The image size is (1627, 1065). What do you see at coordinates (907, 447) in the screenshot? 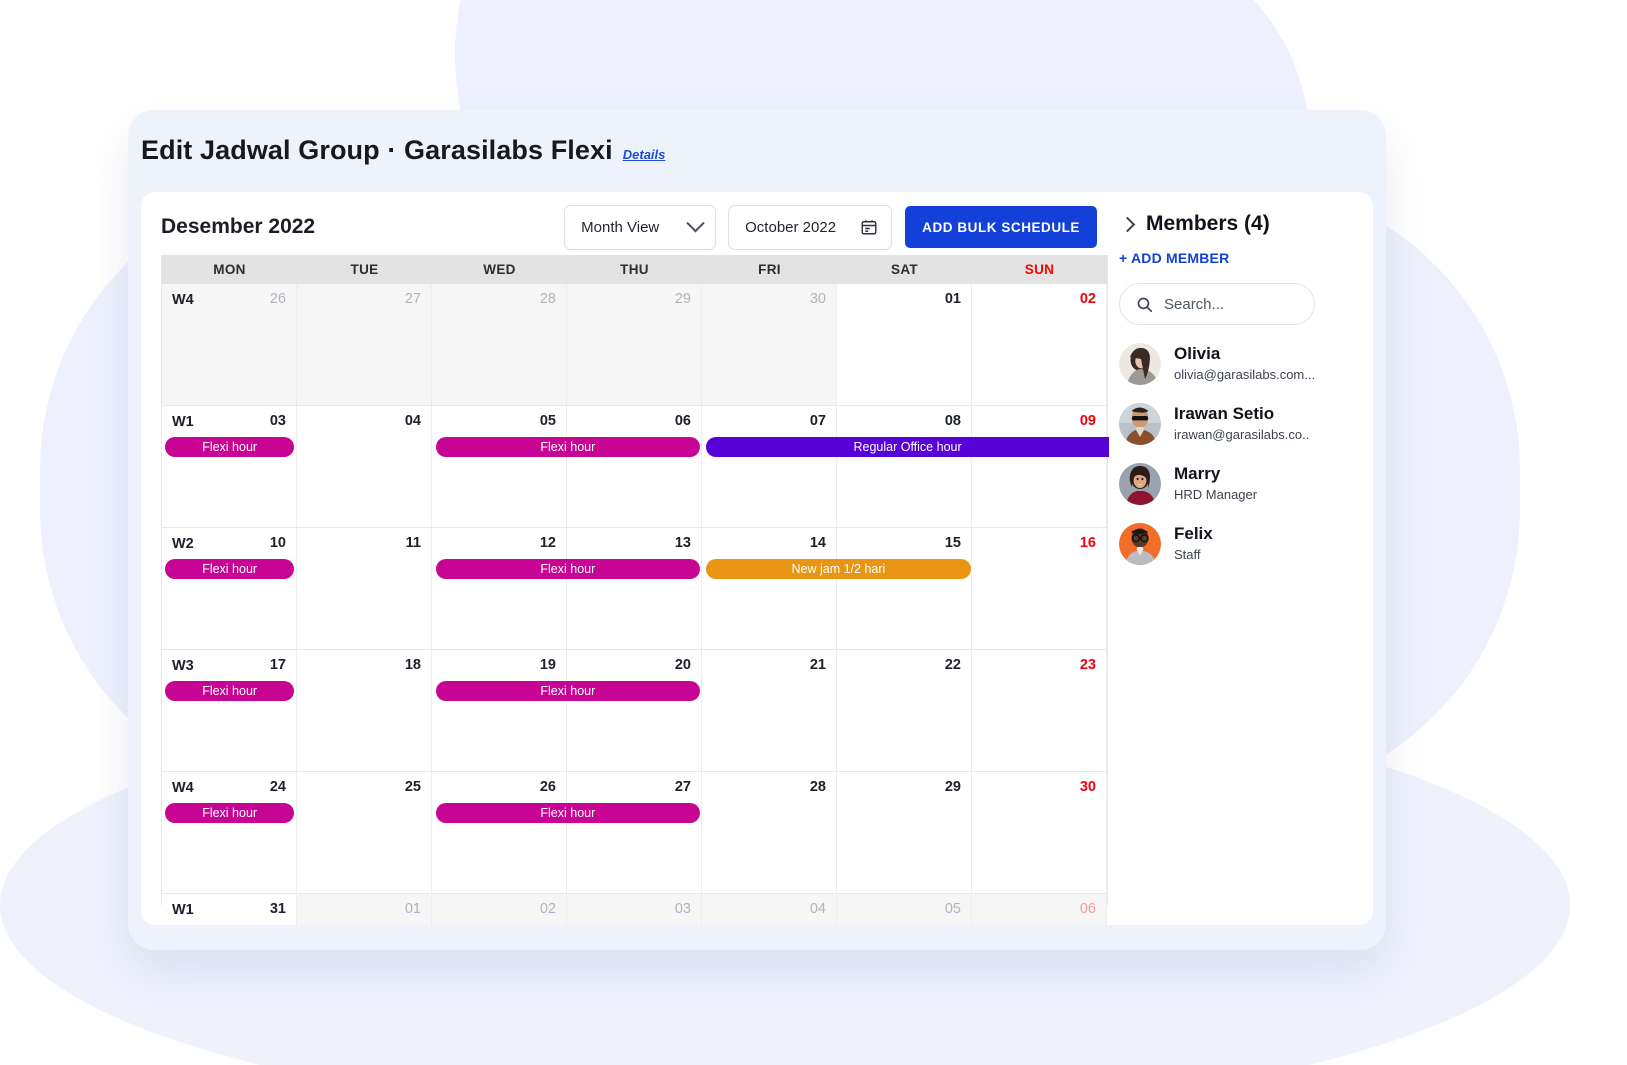
I see `calendar-event-pill: Regular Office hour` at bounding box center [907, 447].